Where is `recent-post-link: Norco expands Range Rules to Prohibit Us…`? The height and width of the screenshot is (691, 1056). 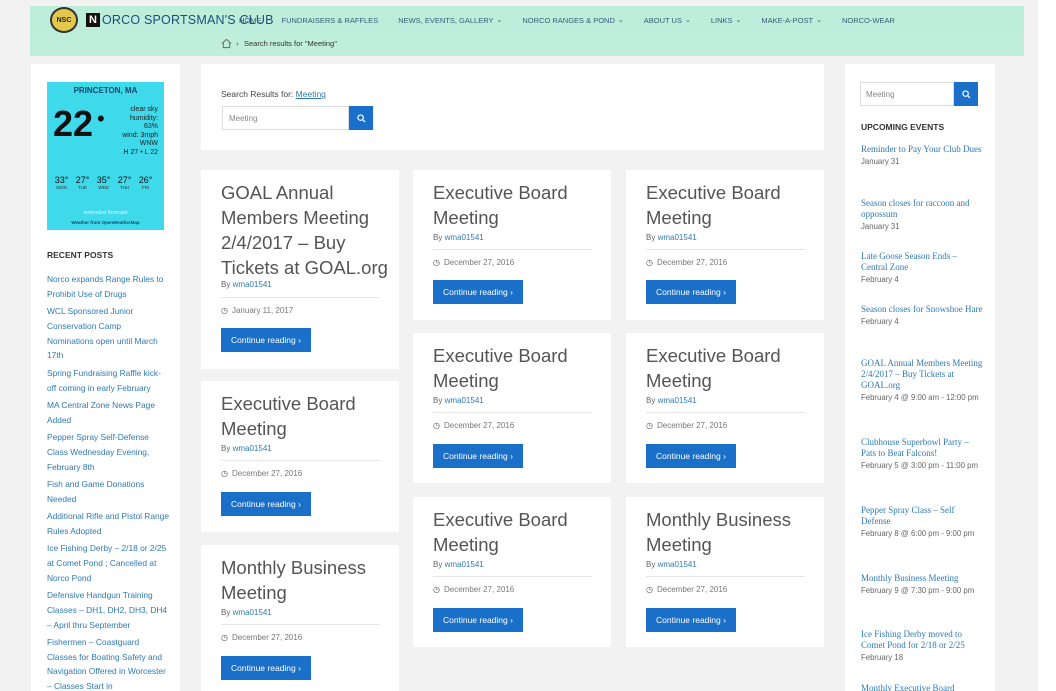
recent-post-link: Norco expands Range Rules to Prohibit Us… is located at coordinates (108, 287).